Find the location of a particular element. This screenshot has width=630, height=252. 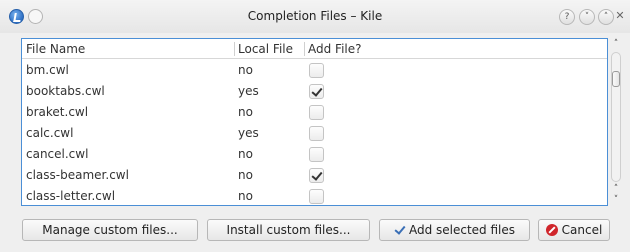

file-name-cell: class-beamer.cwl is located at coordinates (77, 175).